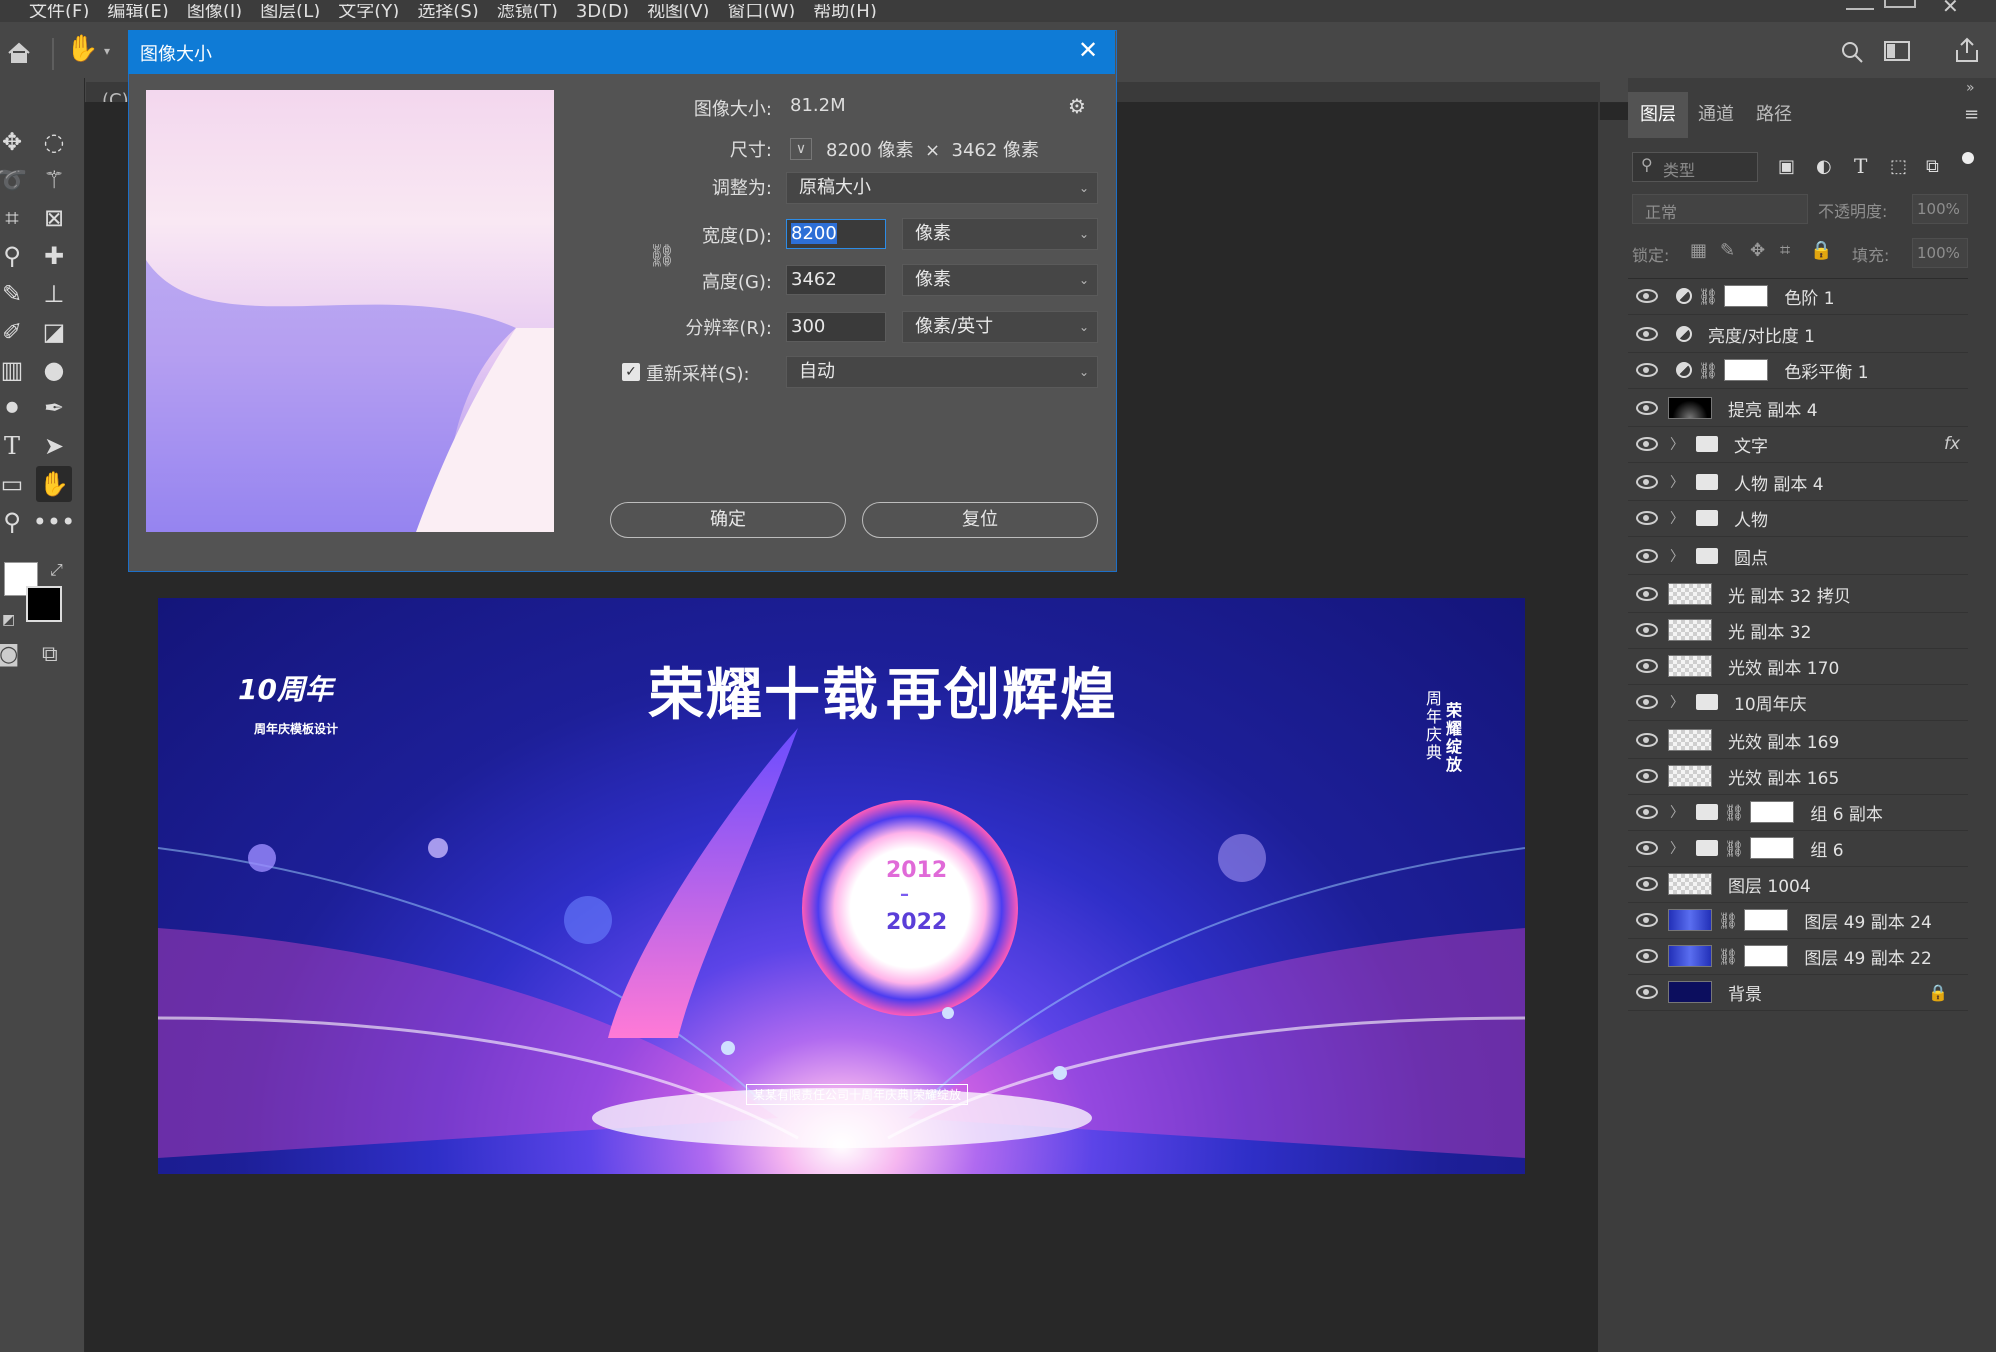 The height and width of the screenshot is (1352, 1996). Describe the element at coordinates (1897, 51) in the screenshot. I see `workspace-icon` at that location.